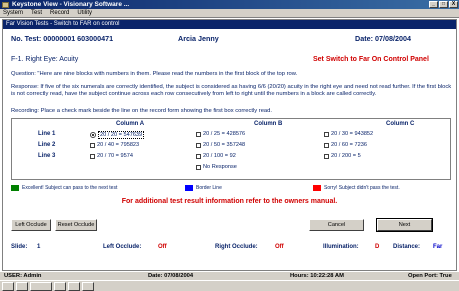 Image resolution: width=459 pixels, height=291 pixels. I want to click on cell-line1-a: 20 / 20 = 547639, so click(117, 135).